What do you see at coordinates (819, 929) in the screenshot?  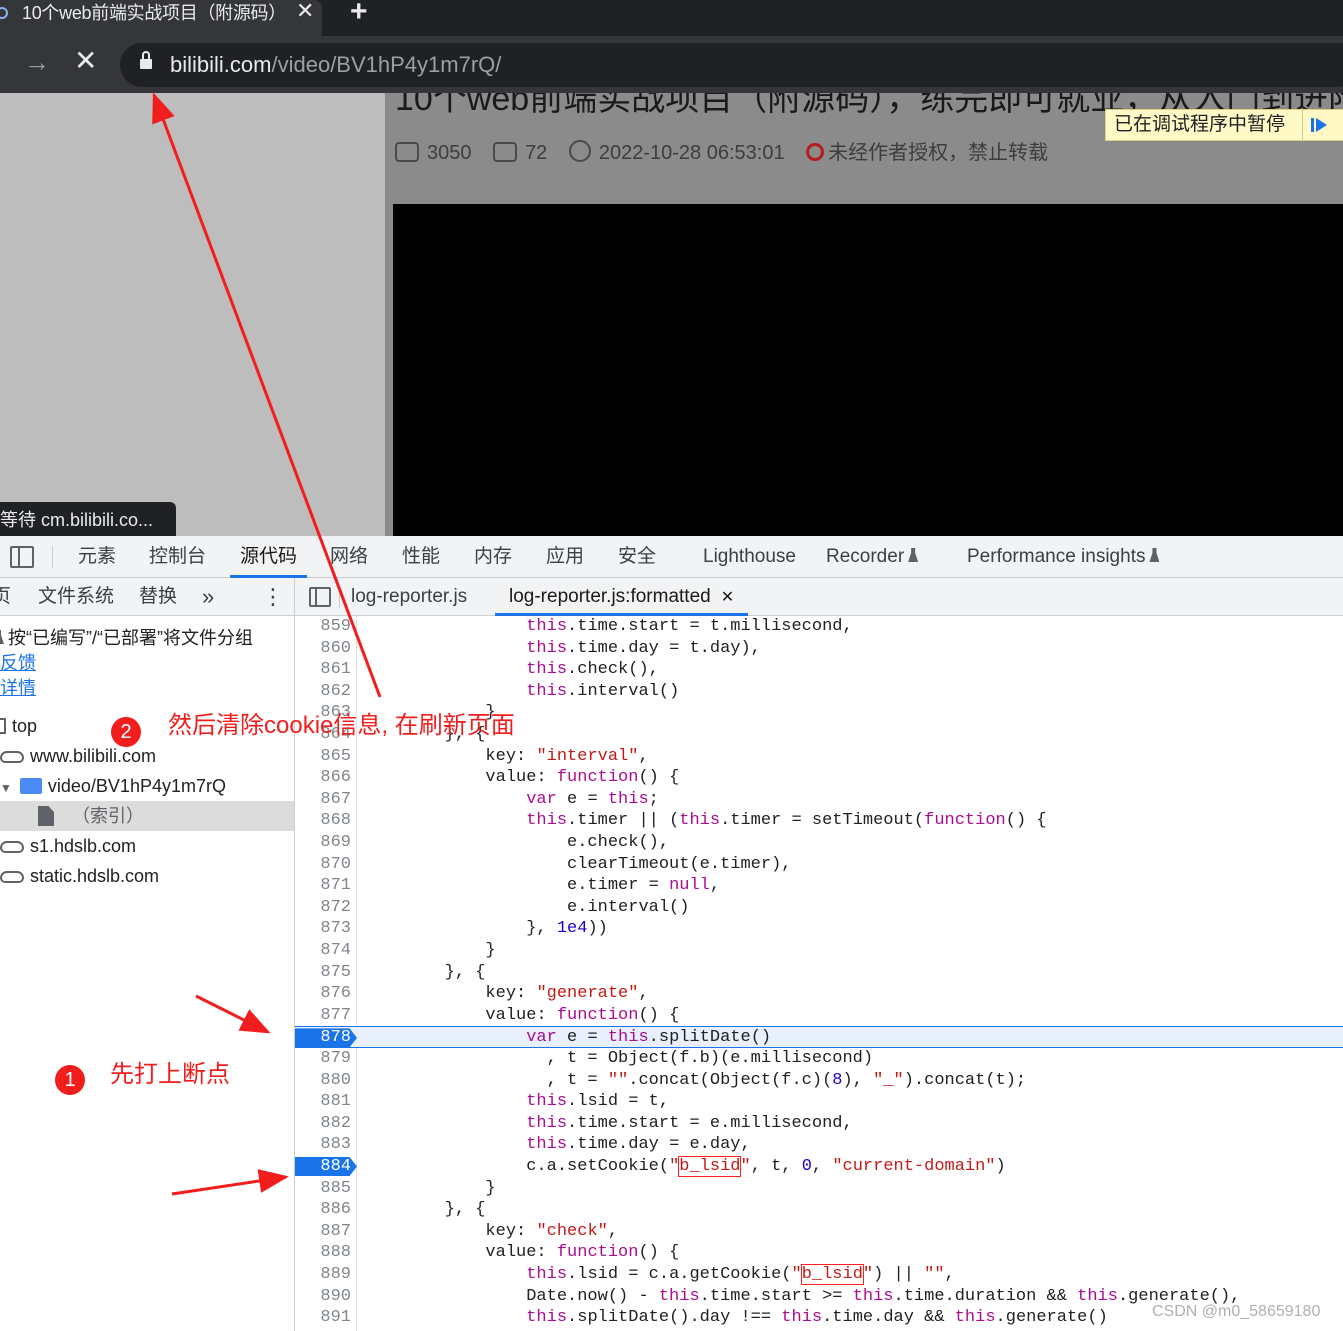 I see `code-line: 873 }, 1e4))` at bounding box center [819, 929].